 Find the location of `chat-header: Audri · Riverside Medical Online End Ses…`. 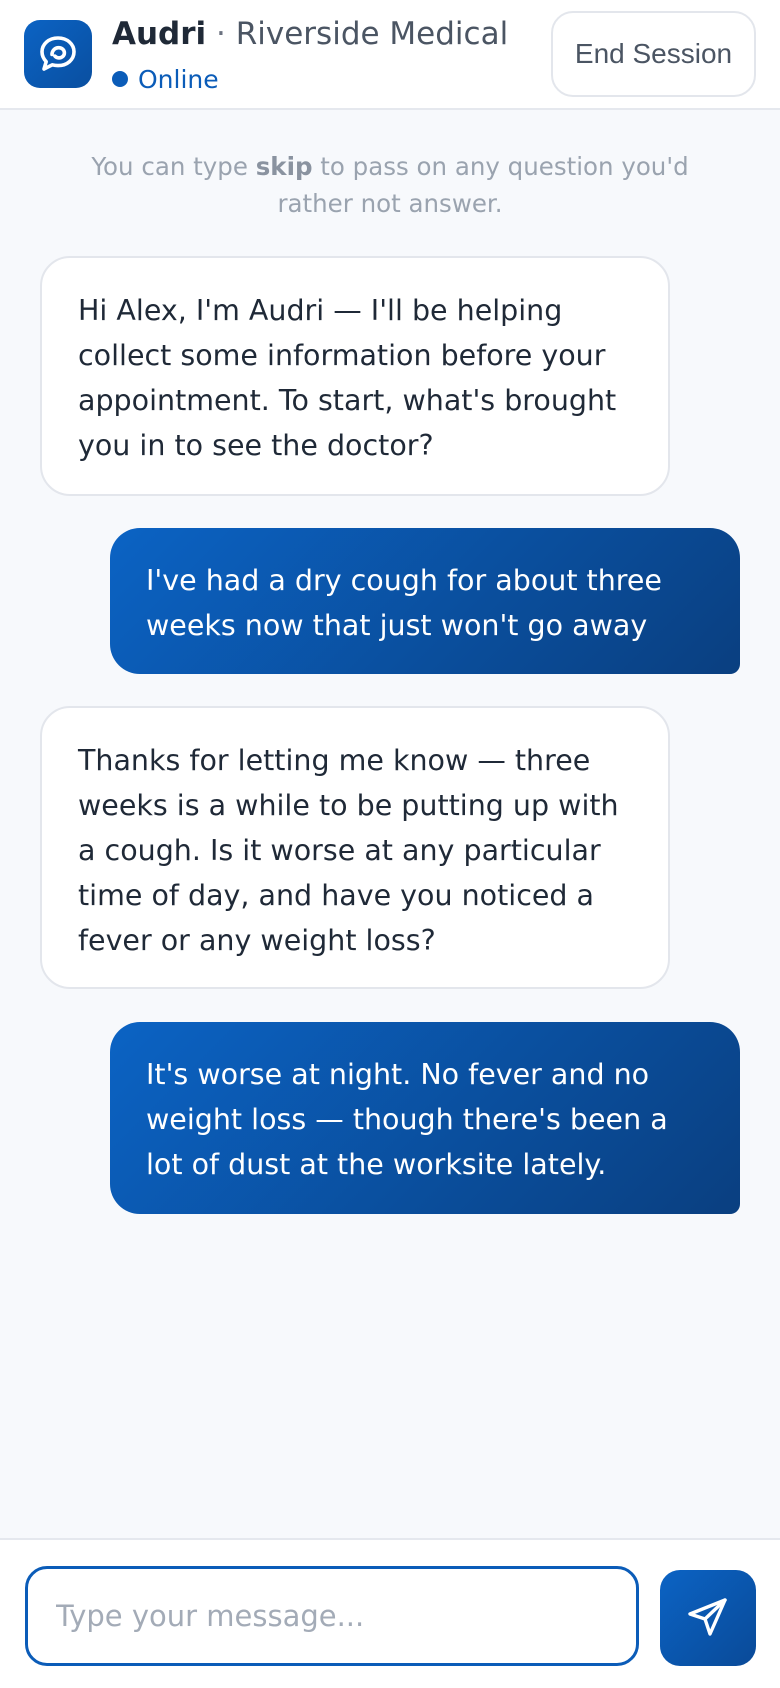

chat-header: Audri · Riverside Medical Online End Ses… is located at coordinates (390, 55).